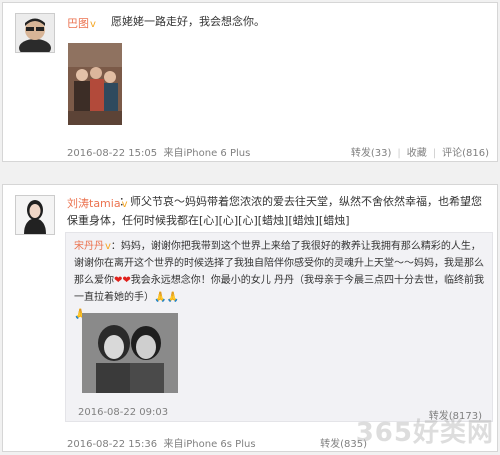  I want to click on post-source: 来自iPhone 6 Plus, so click(207, 153).